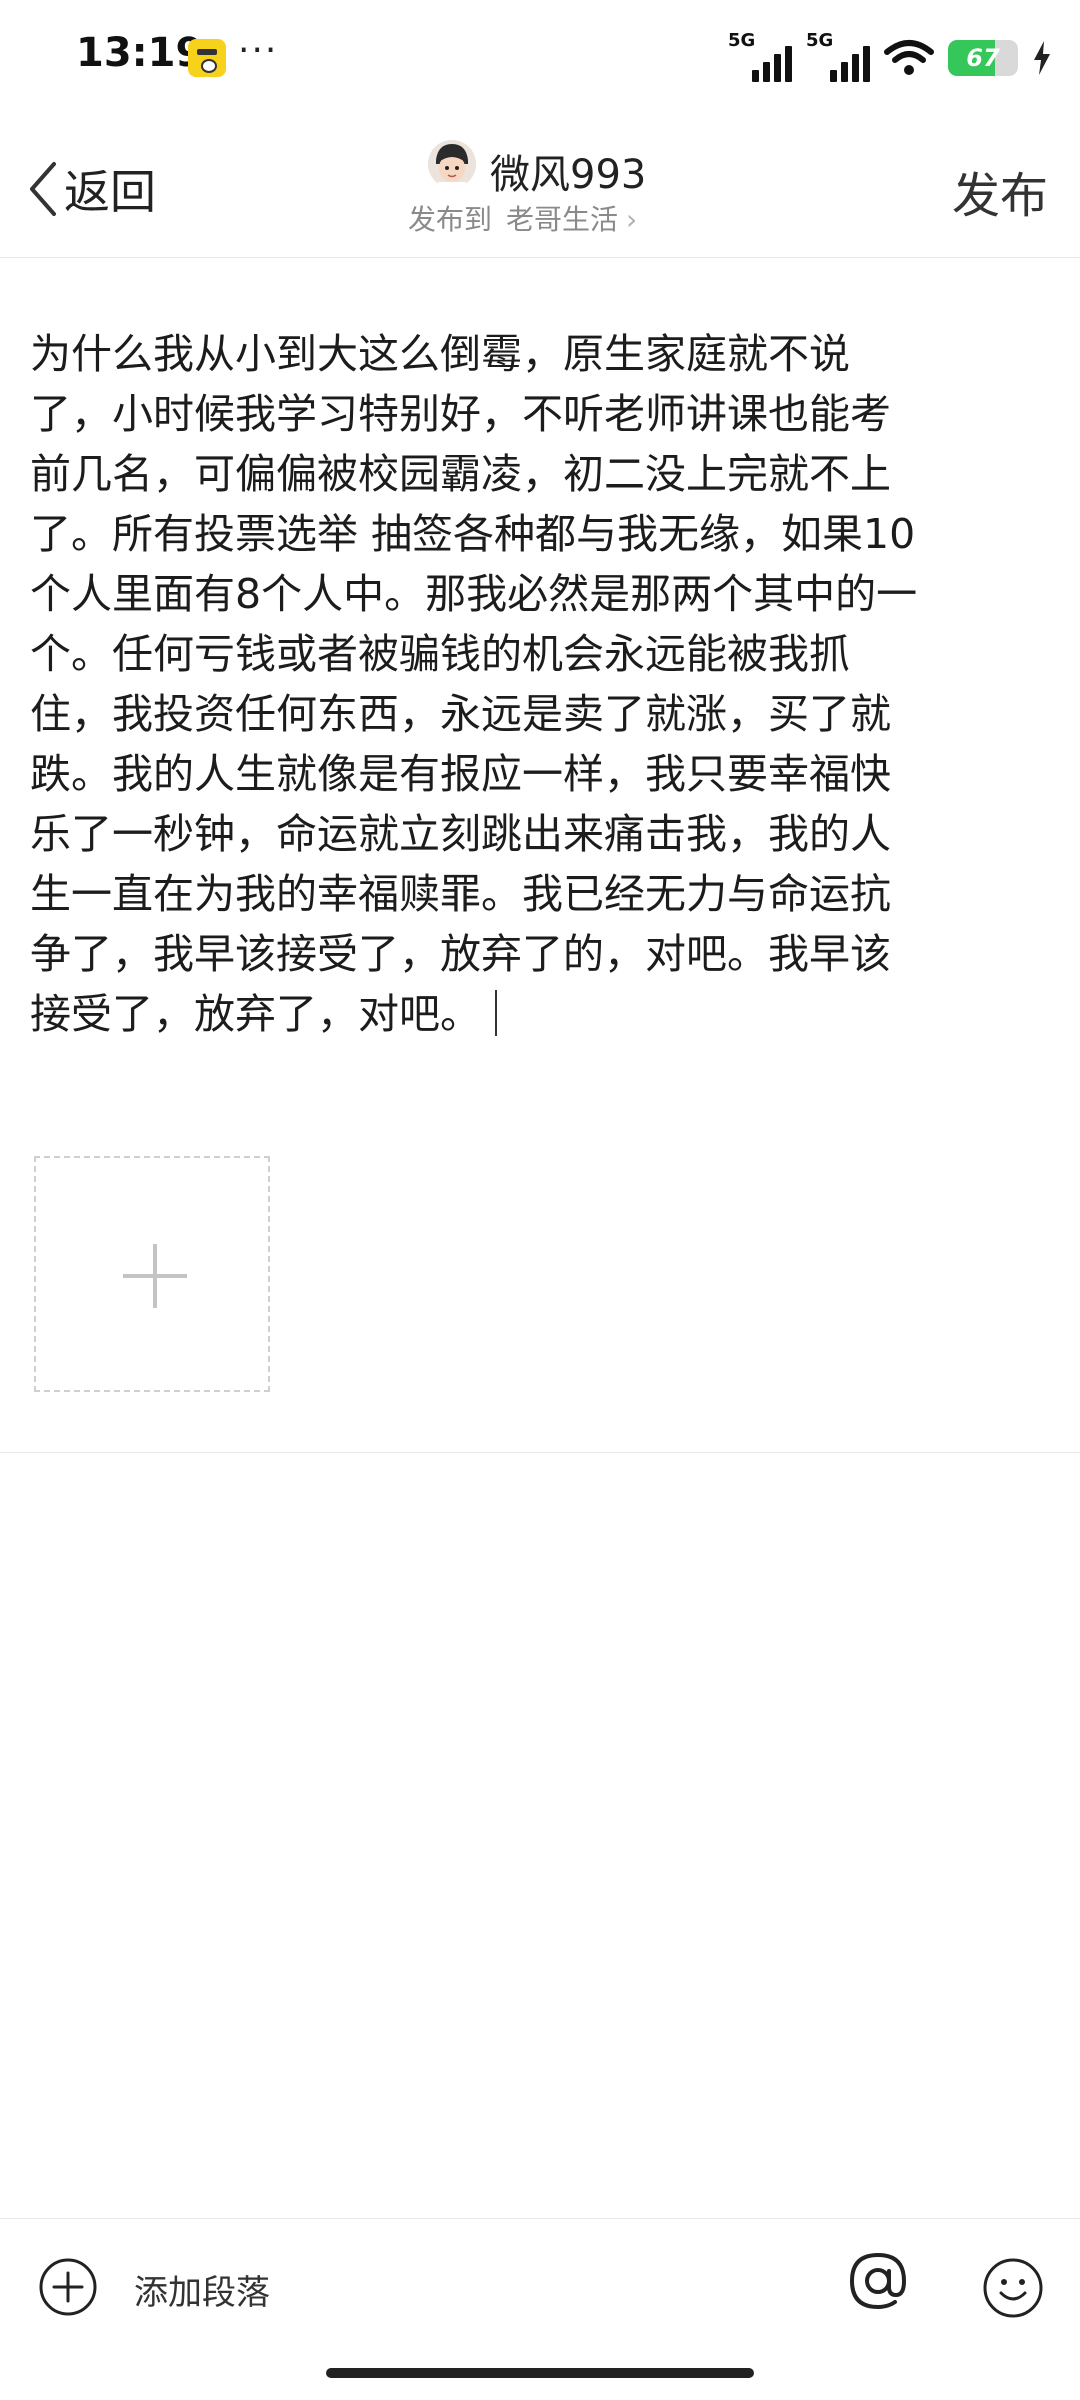  What do you see at coordinates (1000, 191) in the screenshot?
I see `publish-button: 发布` at bounding box center [1000, 191].